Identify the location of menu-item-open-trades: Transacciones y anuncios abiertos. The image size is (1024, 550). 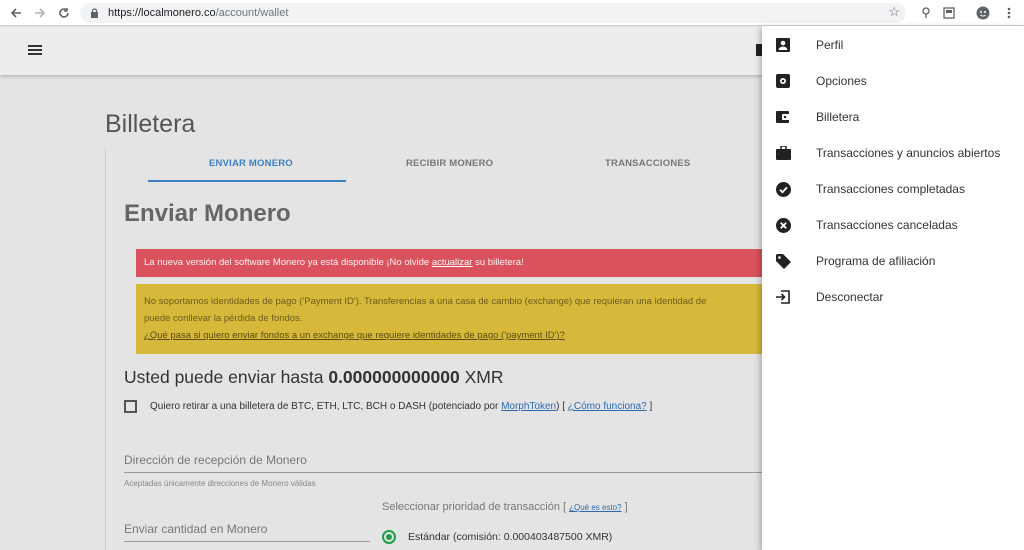
(893, 153).